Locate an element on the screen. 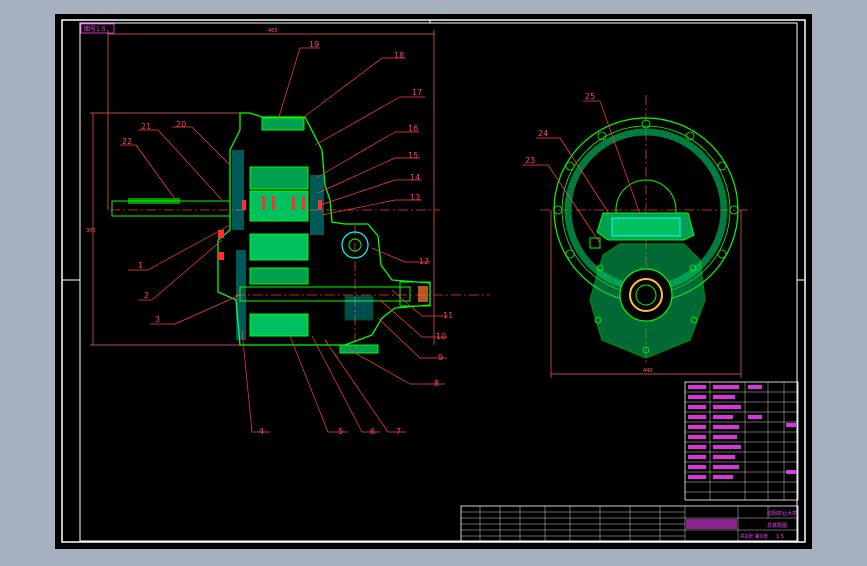  title-block-scale: 1:5 is located at coordinates (780, 537).